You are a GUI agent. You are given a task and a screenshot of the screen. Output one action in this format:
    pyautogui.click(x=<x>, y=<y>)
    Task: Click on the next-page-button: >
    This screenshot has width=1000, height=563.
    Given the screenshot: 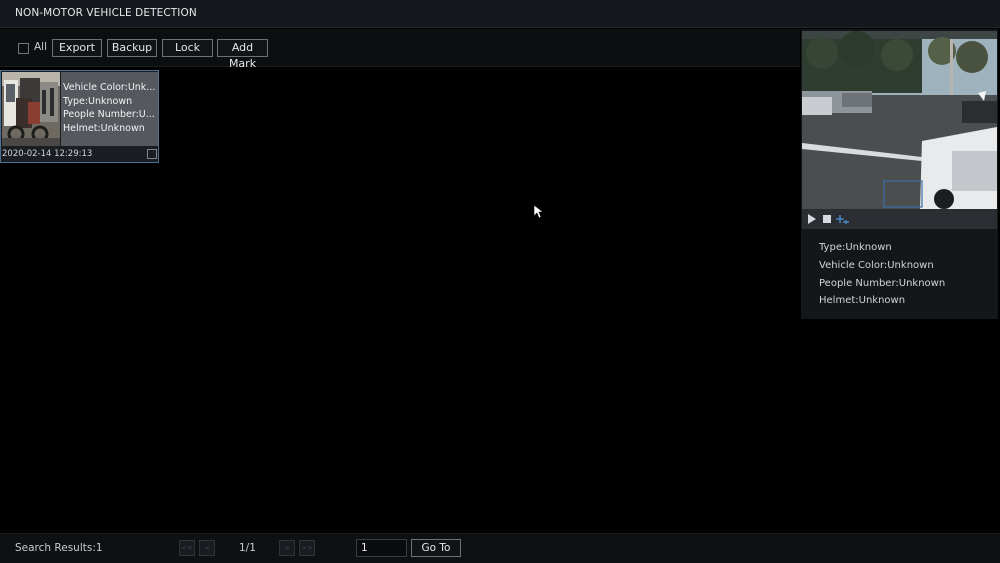 What is the action you would take?
    pyautogui.click(x=287, y=548)
    